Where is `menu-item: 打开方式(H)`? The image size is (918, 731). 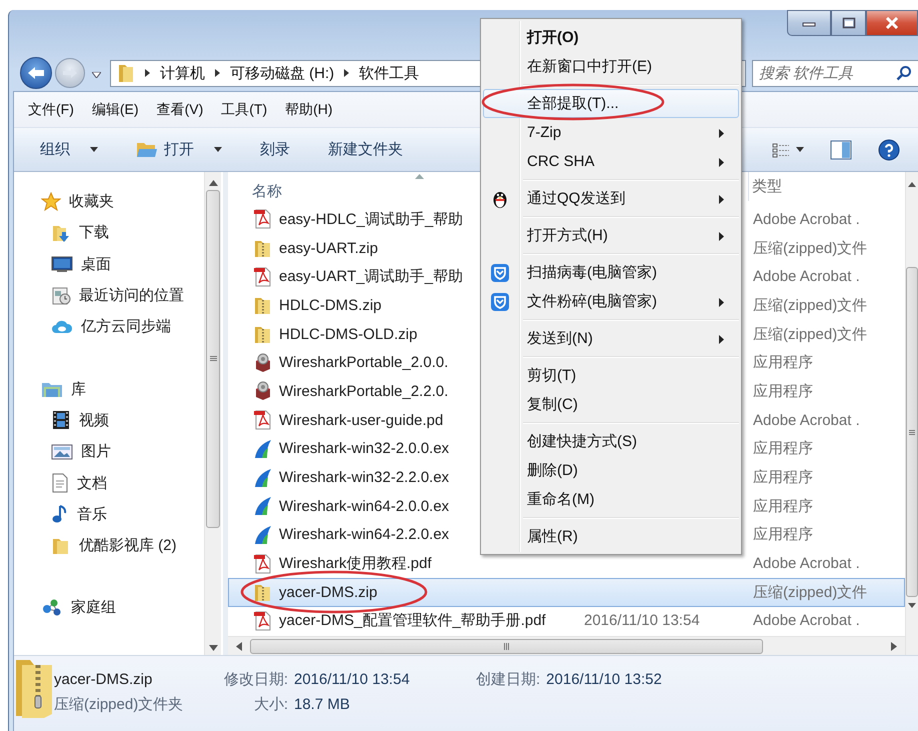 menu-item: 打开方式(H) is located at coordinates (611, 235).